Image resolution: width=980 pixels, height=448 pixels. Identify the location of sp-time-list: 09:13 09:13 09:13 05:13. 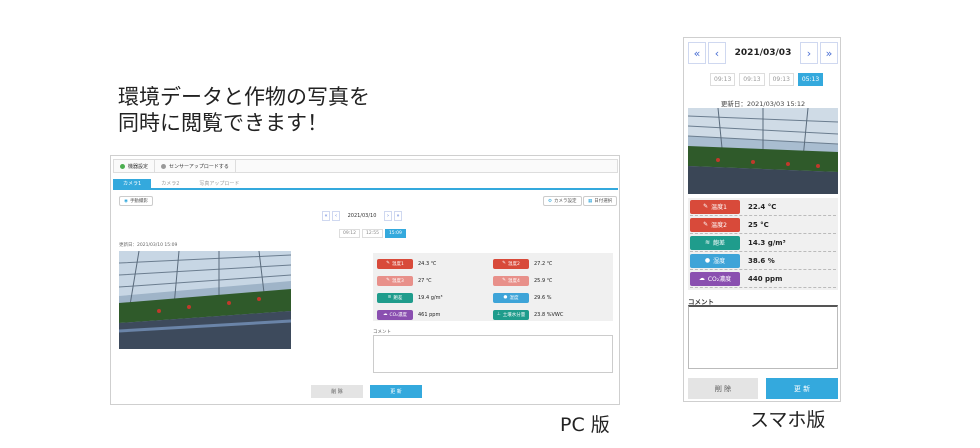
(767, 79).